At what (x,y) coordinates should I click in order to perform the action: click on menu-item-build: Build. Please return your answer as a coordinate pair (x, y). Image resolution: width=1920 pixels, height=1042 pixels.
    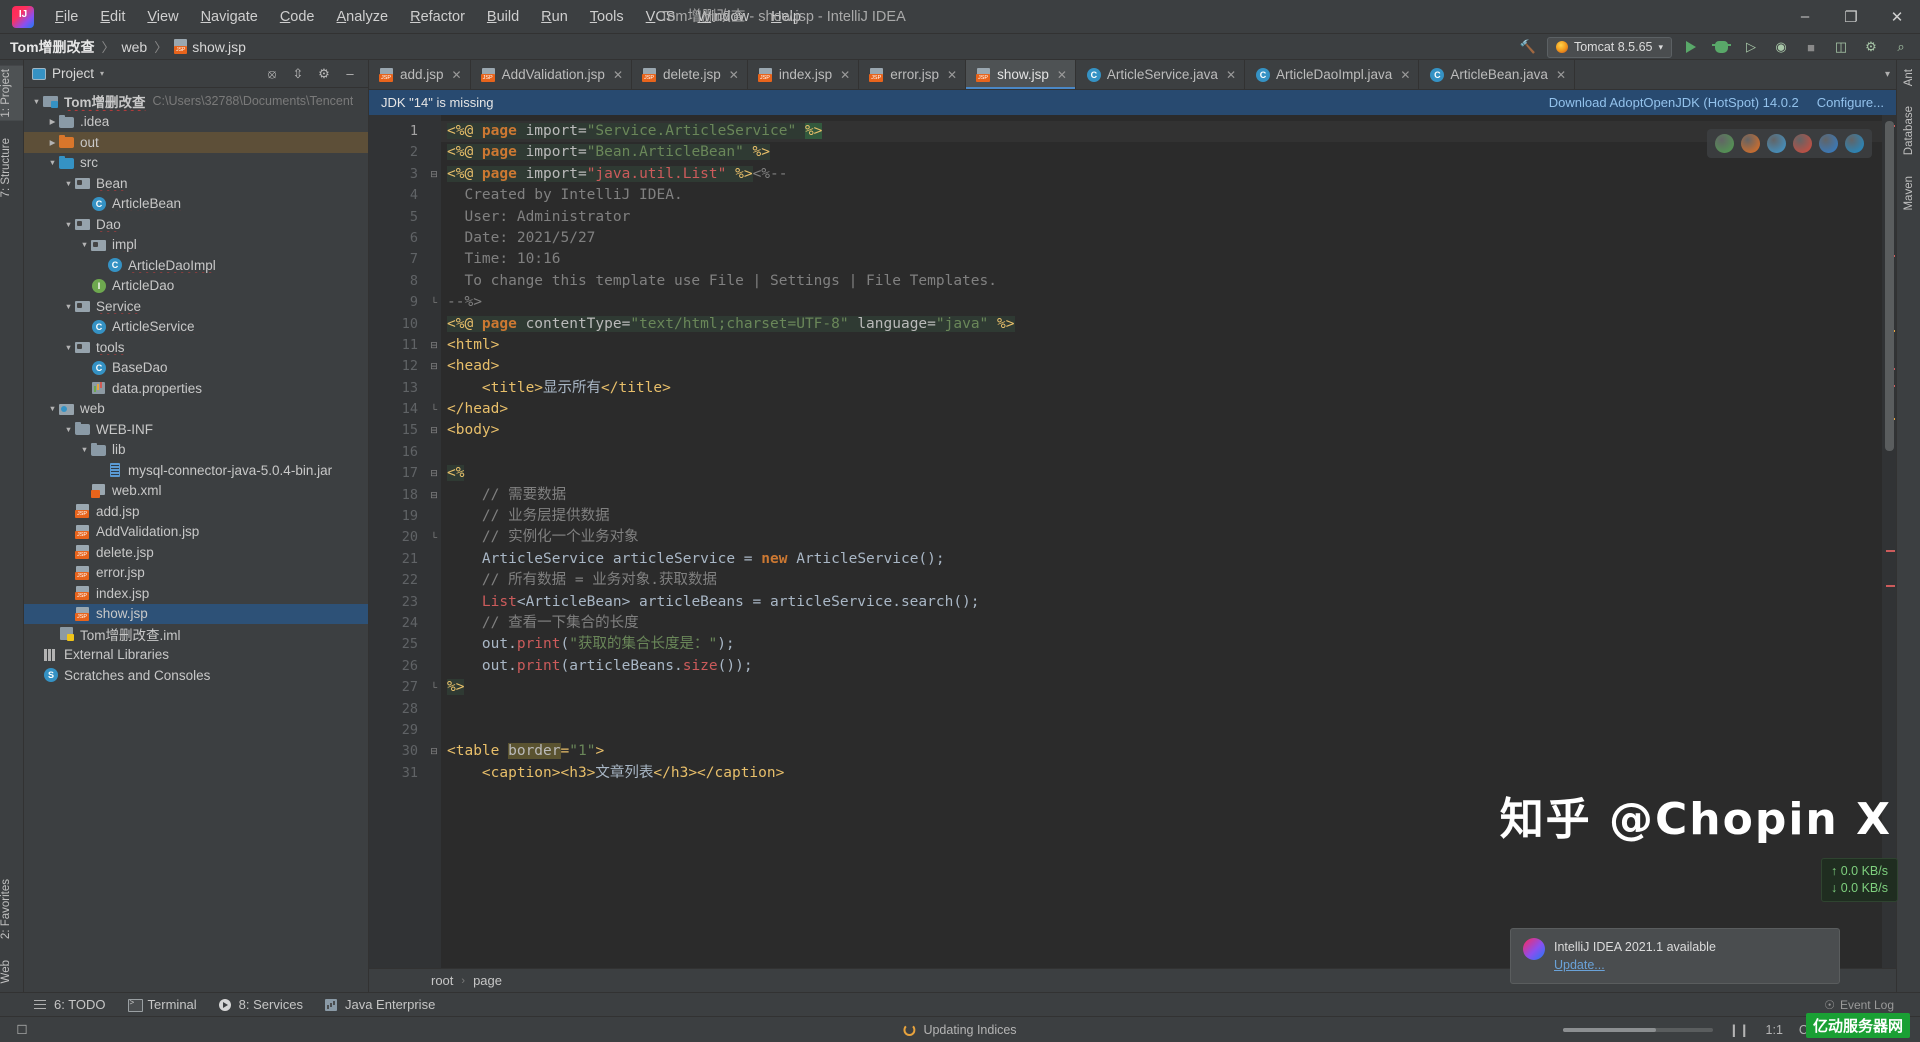
    Looking at the image, I should click on (503, 17).